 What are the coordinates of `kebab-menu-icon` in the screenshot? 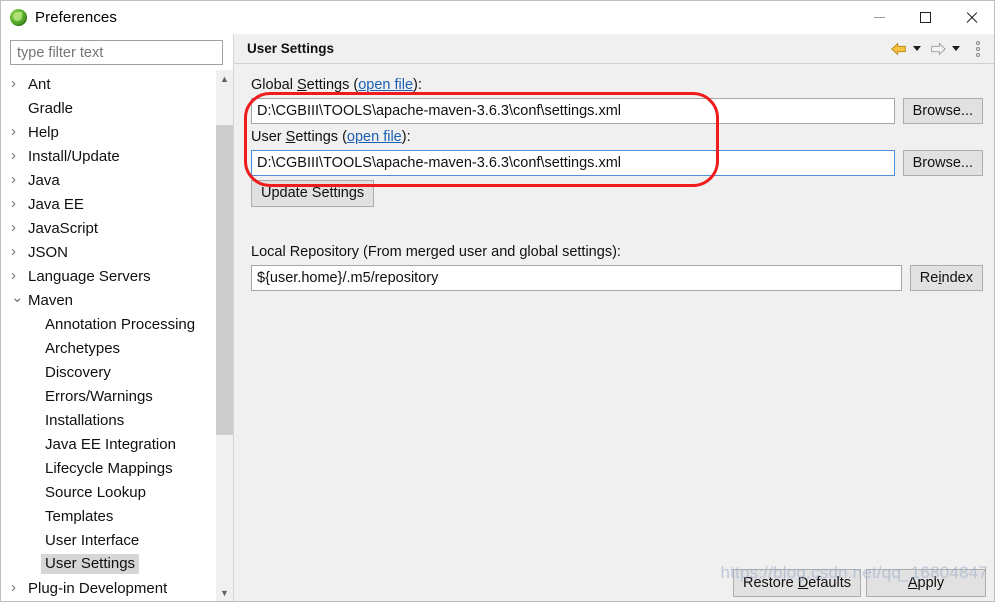 It's located at (978, 49).